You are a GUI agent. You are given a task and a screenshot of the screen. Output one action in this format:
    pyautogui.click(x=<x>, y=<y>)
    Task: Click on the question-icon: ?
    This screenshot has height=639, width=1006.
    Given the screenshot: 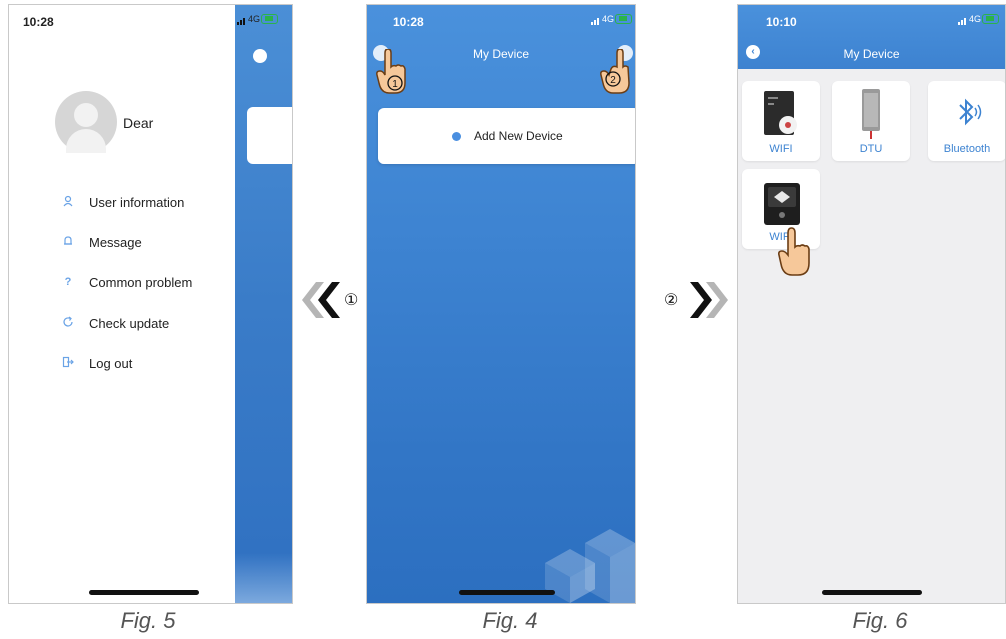 What is the action you would take?
    pyautogui.click(x=68, y=282)
    